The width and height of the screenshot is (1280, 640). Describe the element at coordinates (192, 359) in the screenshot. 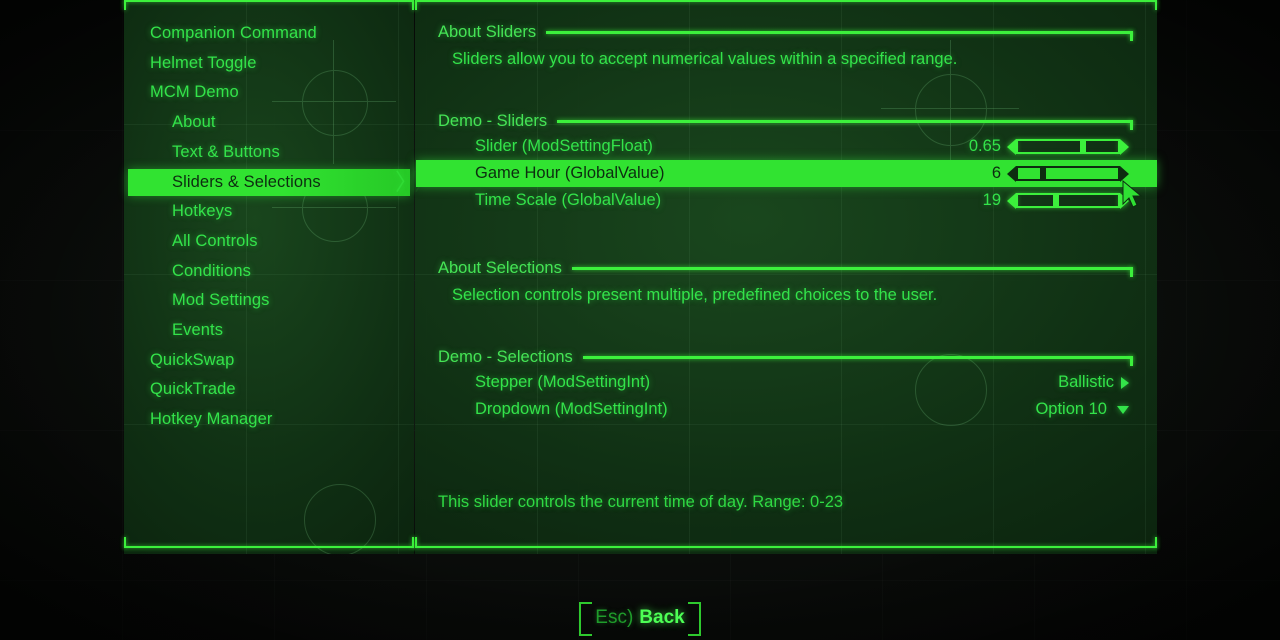

I see `sidebar-item-label: QuickSwap` at that location.